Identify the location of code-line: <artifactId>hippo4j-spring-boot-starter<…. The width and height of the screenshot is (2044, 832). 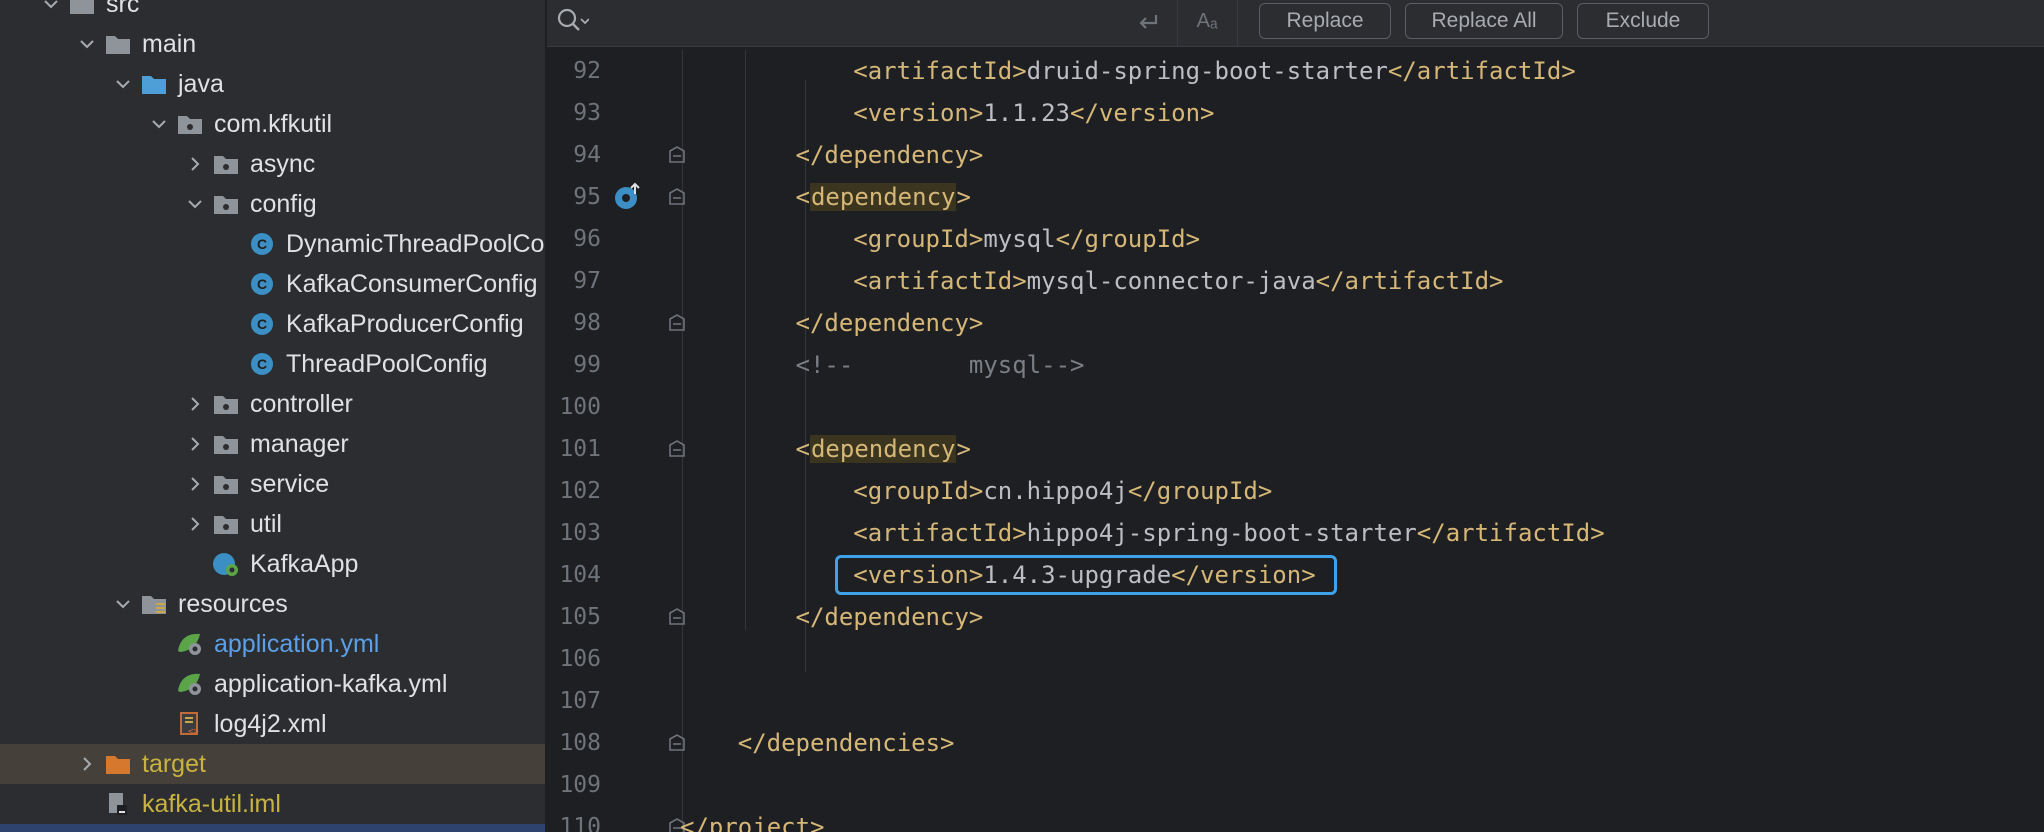
(1228, 533).